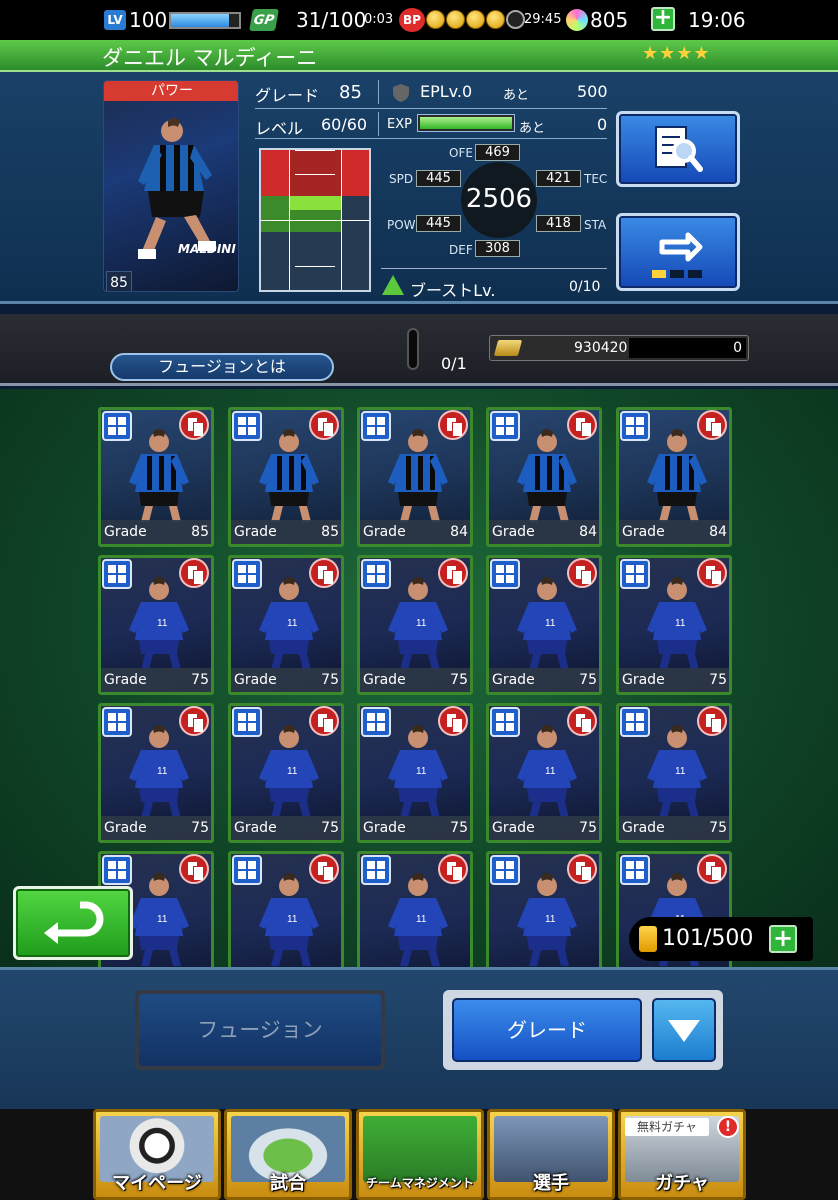 The width and height of the screenshot is (838, 1200). I want to click on bp-coin-filled-icon, so click(475, 19).